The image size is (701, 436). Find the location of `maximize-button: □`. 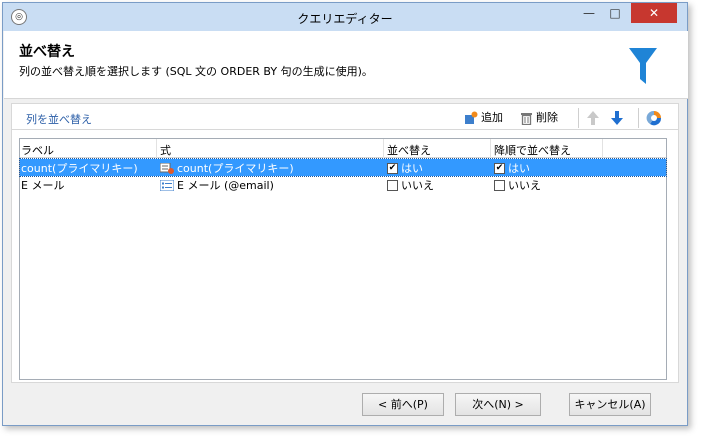

maximize-button: □ is located at coordinates (615, 13).